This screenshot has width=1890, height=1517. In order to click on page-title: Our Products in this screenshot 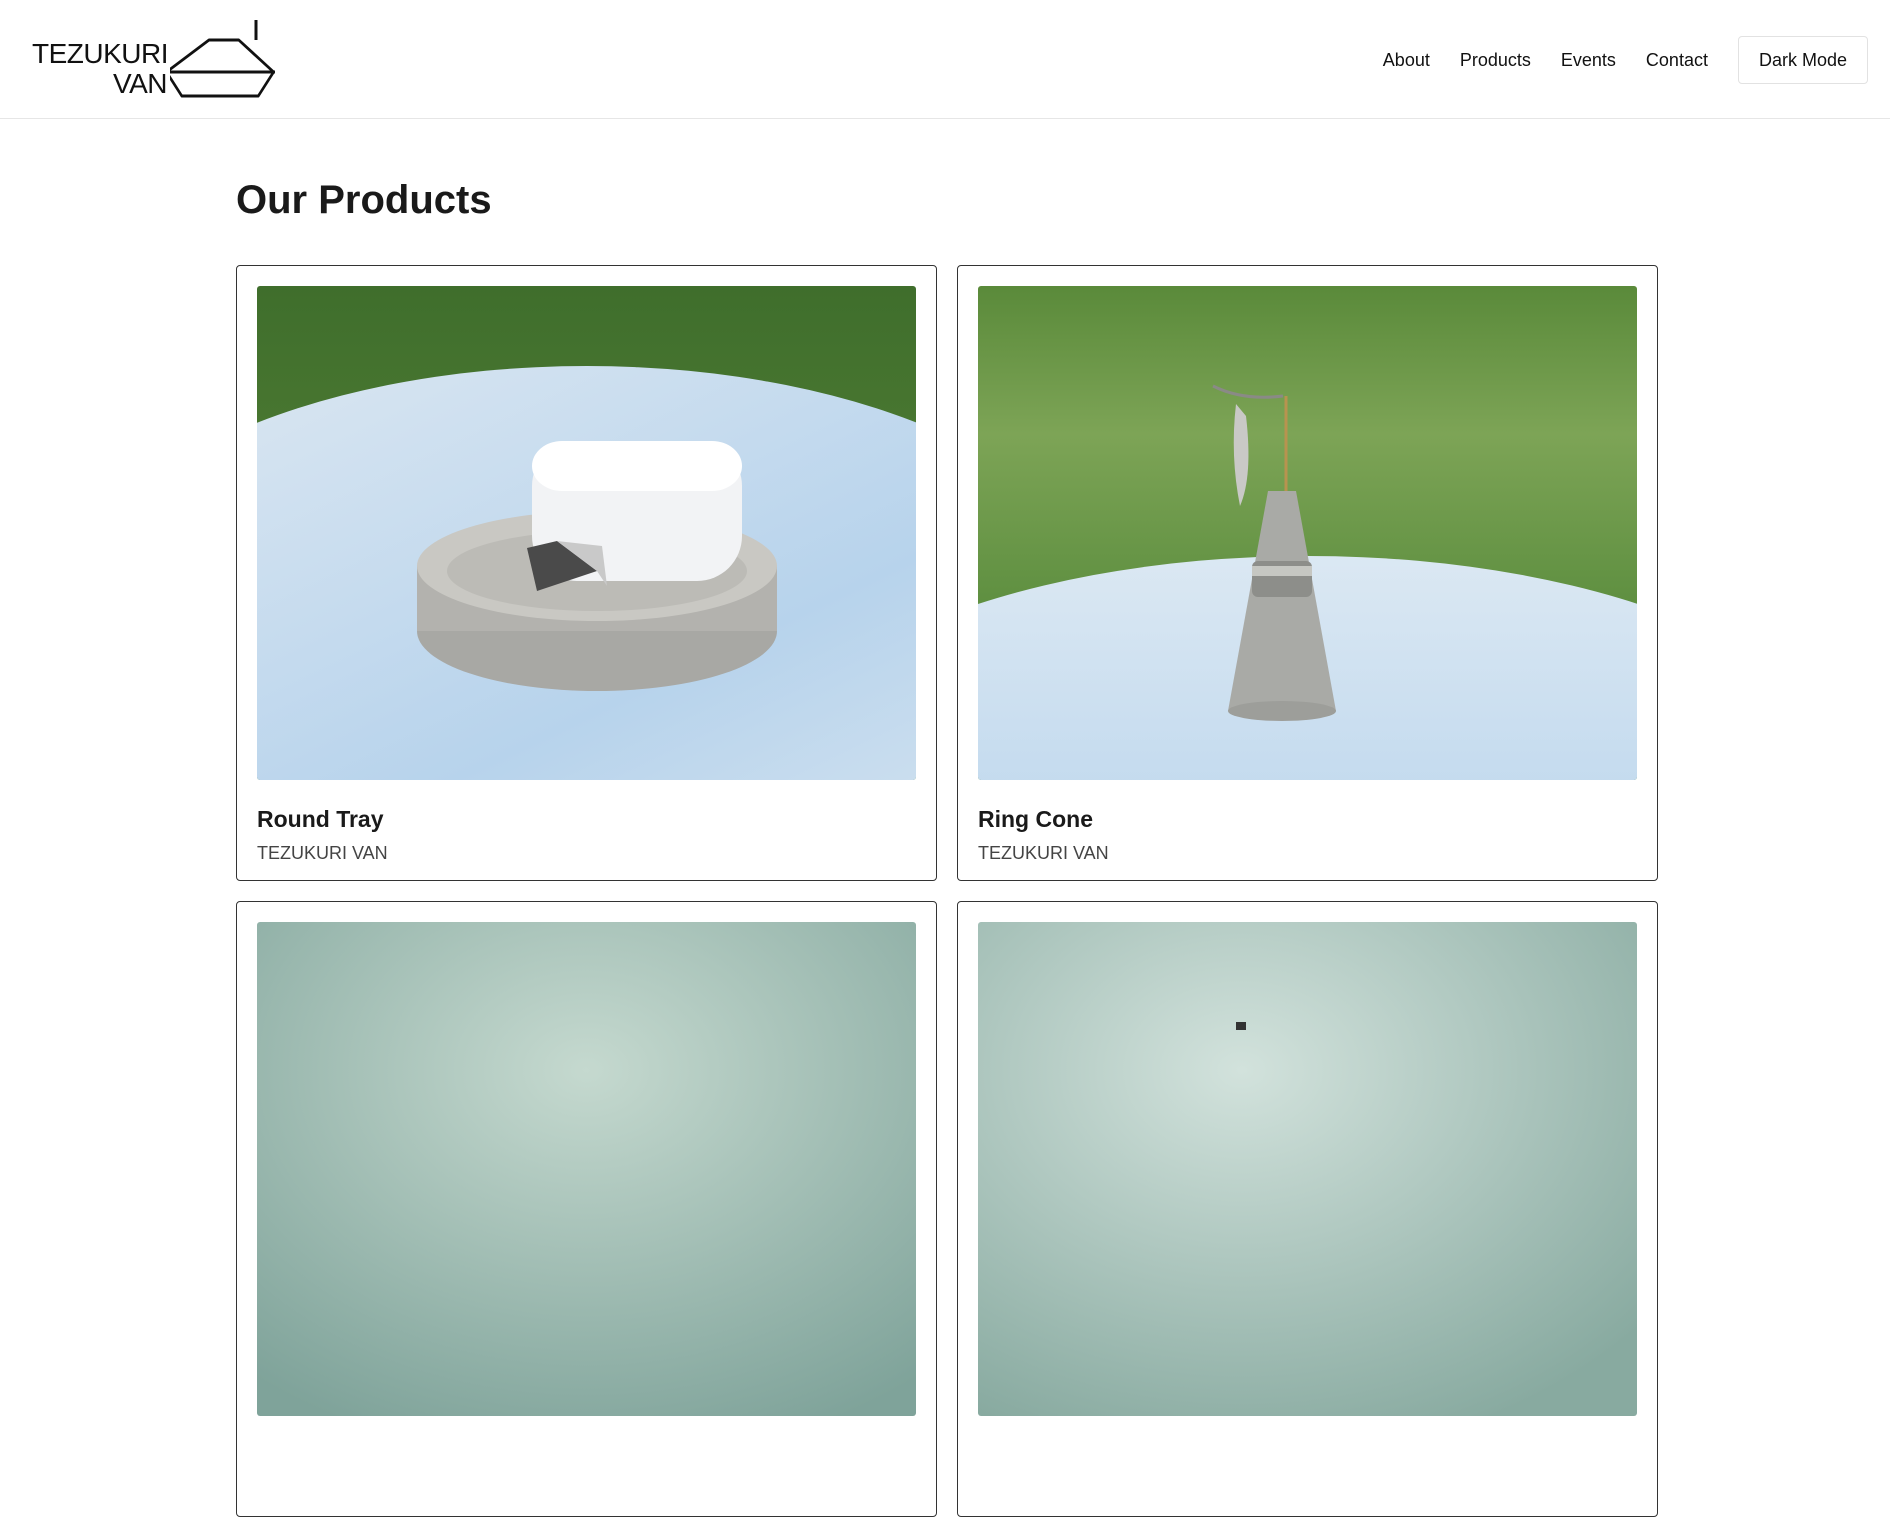, I will do `click(364, 200)`.